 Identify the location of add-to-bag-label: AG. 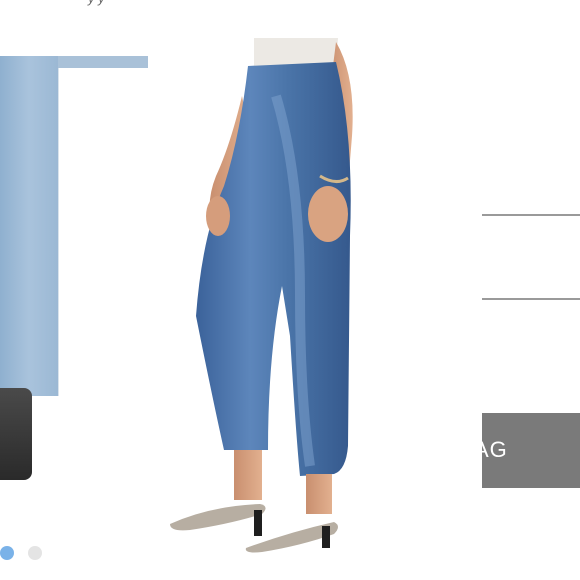
(495, 449).